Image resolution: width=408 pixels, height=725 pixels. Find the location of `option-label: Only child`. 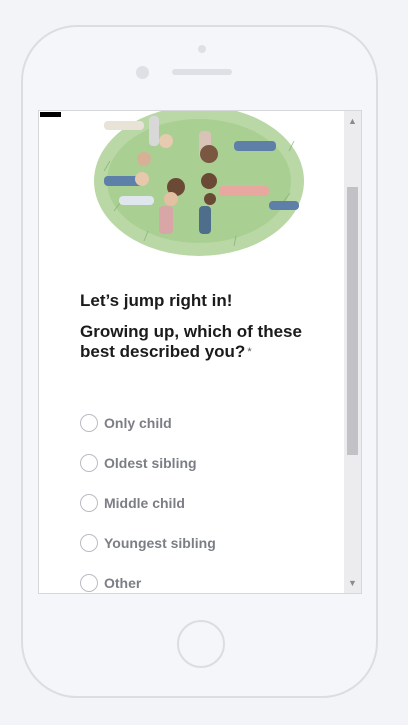

option-label: Only child is located at coordinates (138, 423).